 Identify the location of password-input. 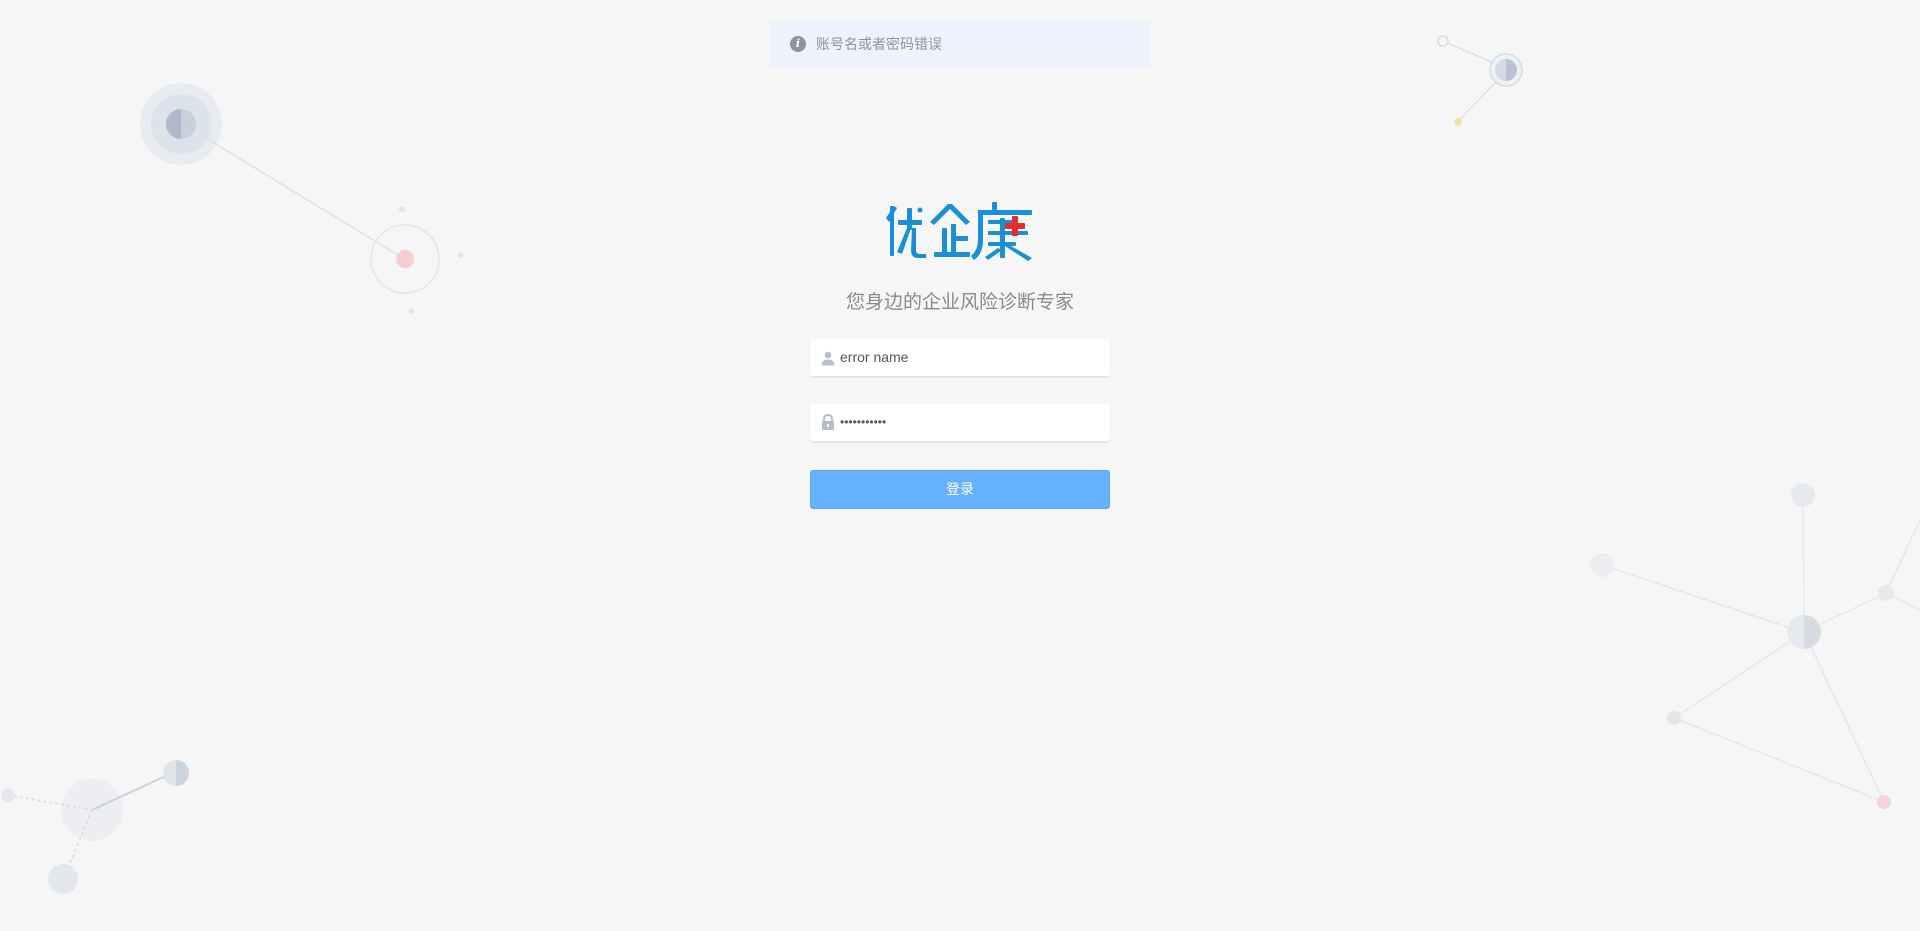
(971, 422).